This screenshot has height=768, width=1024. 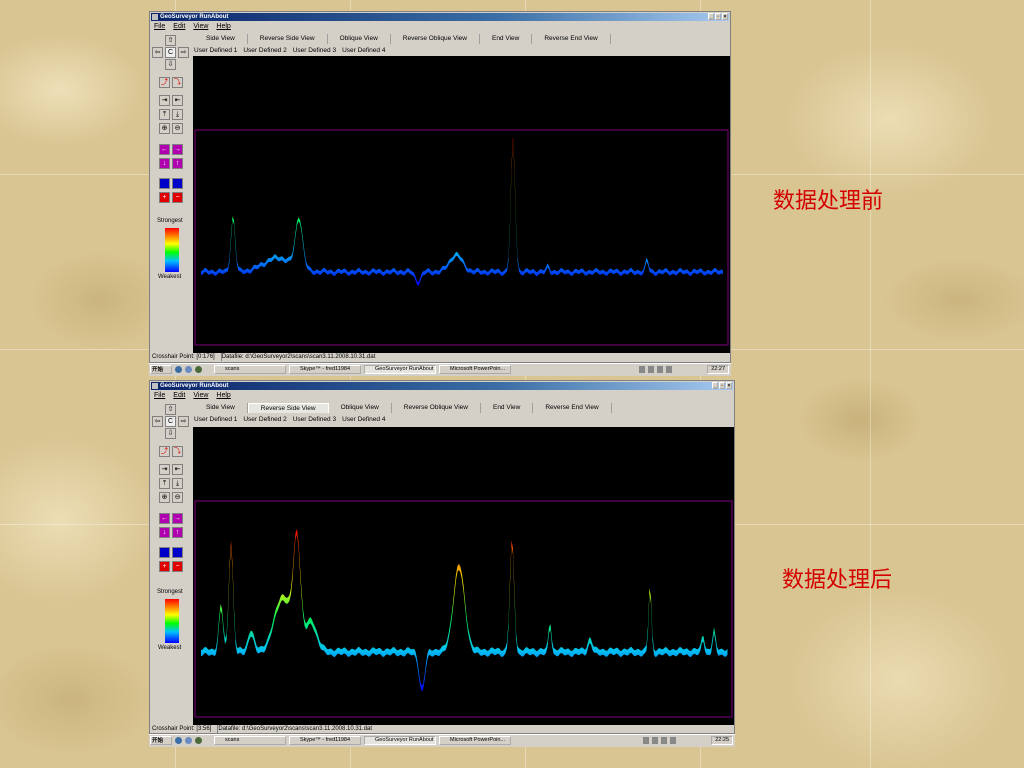 I want to click on minimize-button: _, so click(x=715, y=385).